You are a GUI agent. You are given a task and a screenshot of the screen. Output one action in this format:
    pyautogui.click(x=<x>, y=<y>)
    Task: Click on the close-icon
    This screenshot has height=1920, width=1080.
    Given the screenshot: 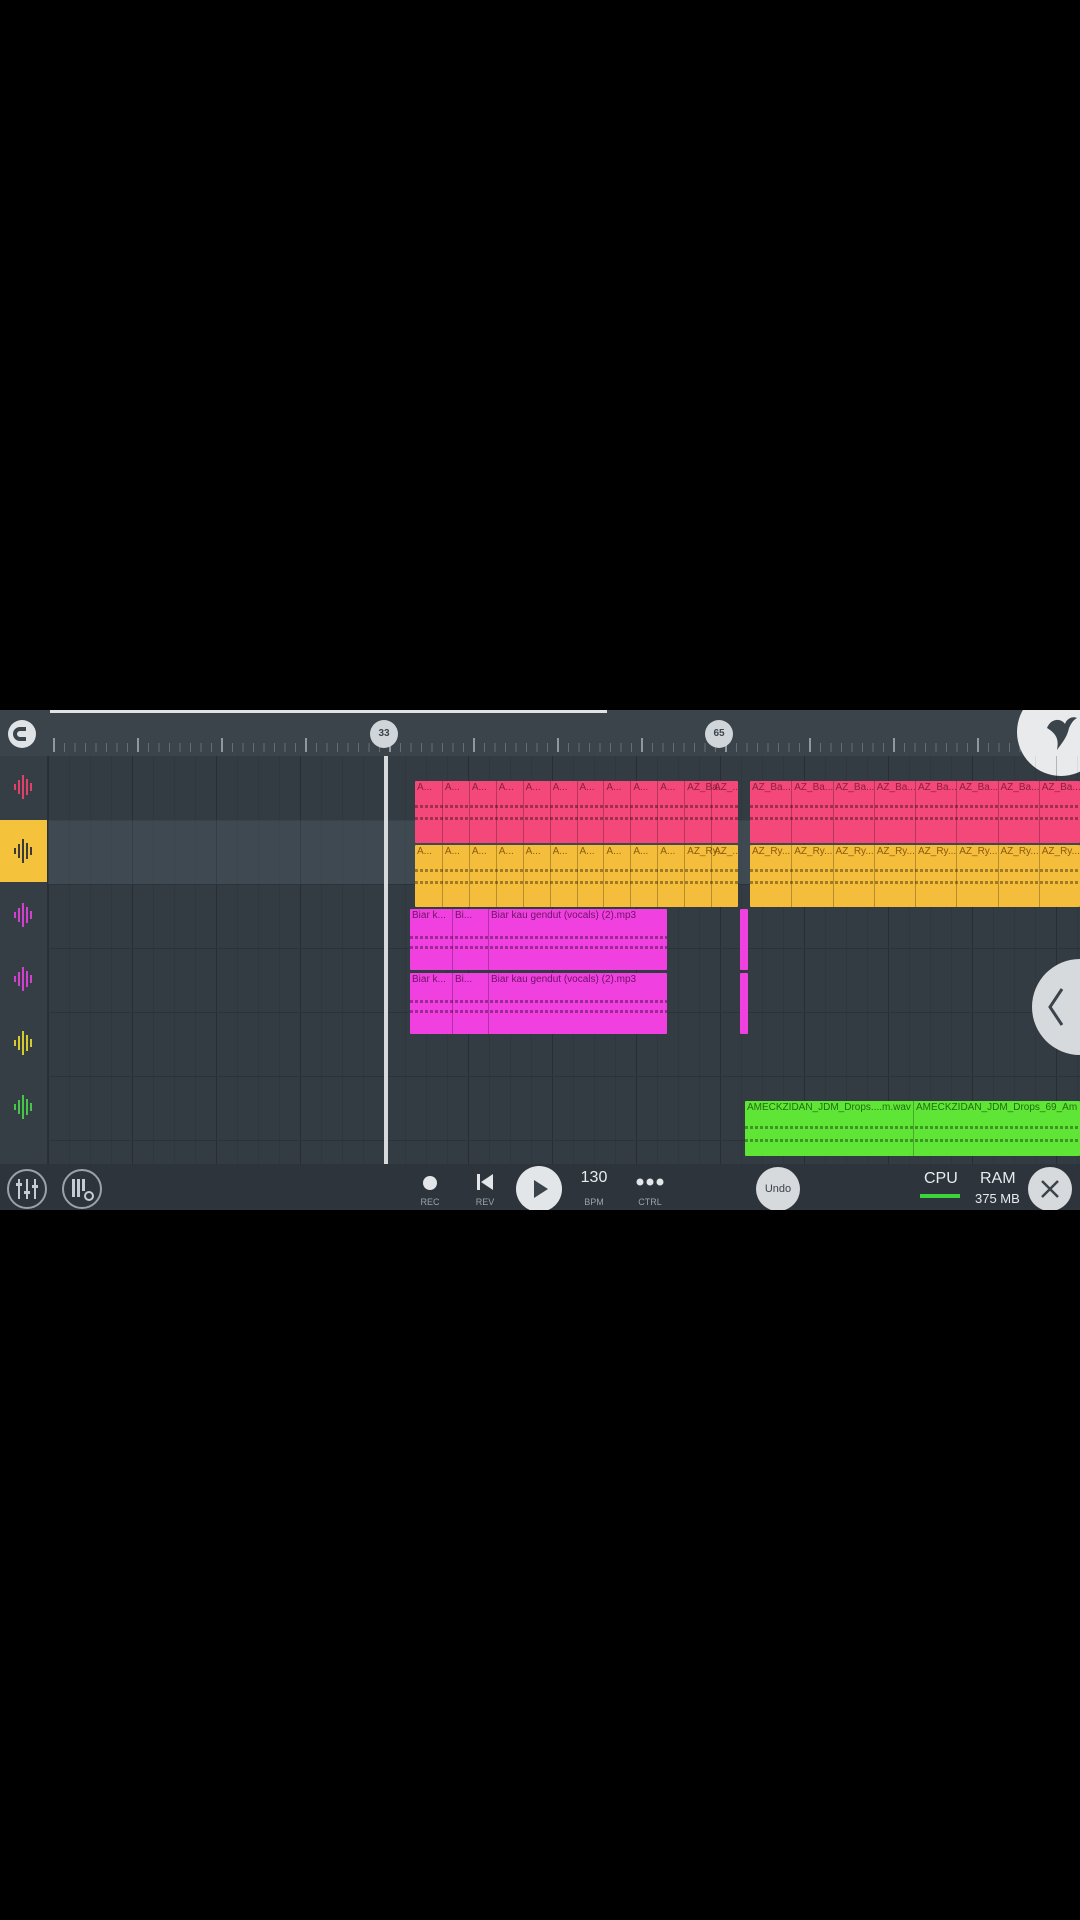 What is the action you would take?
    pyautogui.click(x=1050, y=1189)
    